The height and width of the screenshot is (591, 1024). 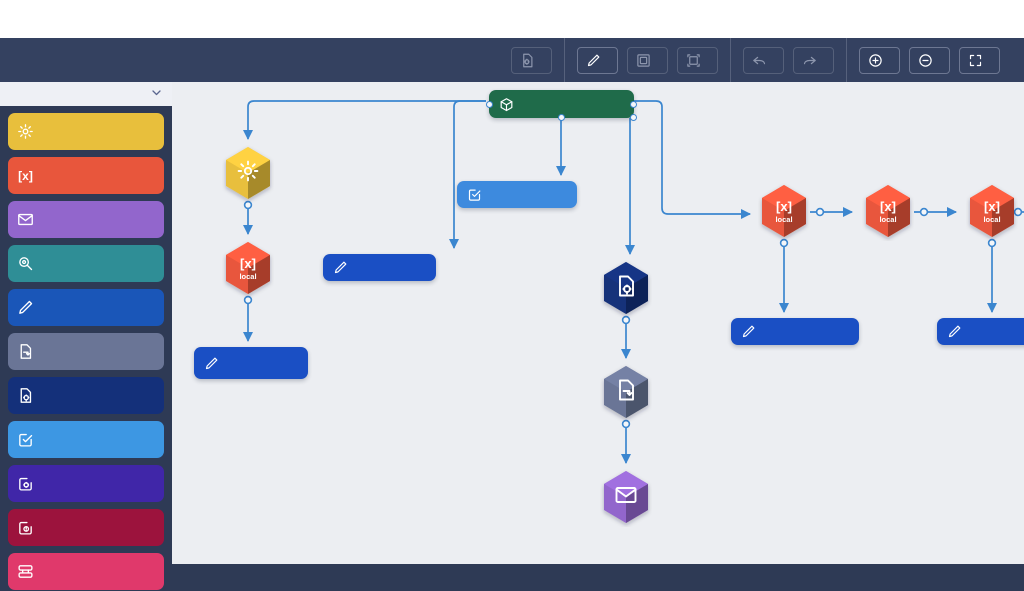 I want to click on actors-section-header, so click(x=86, y=94).